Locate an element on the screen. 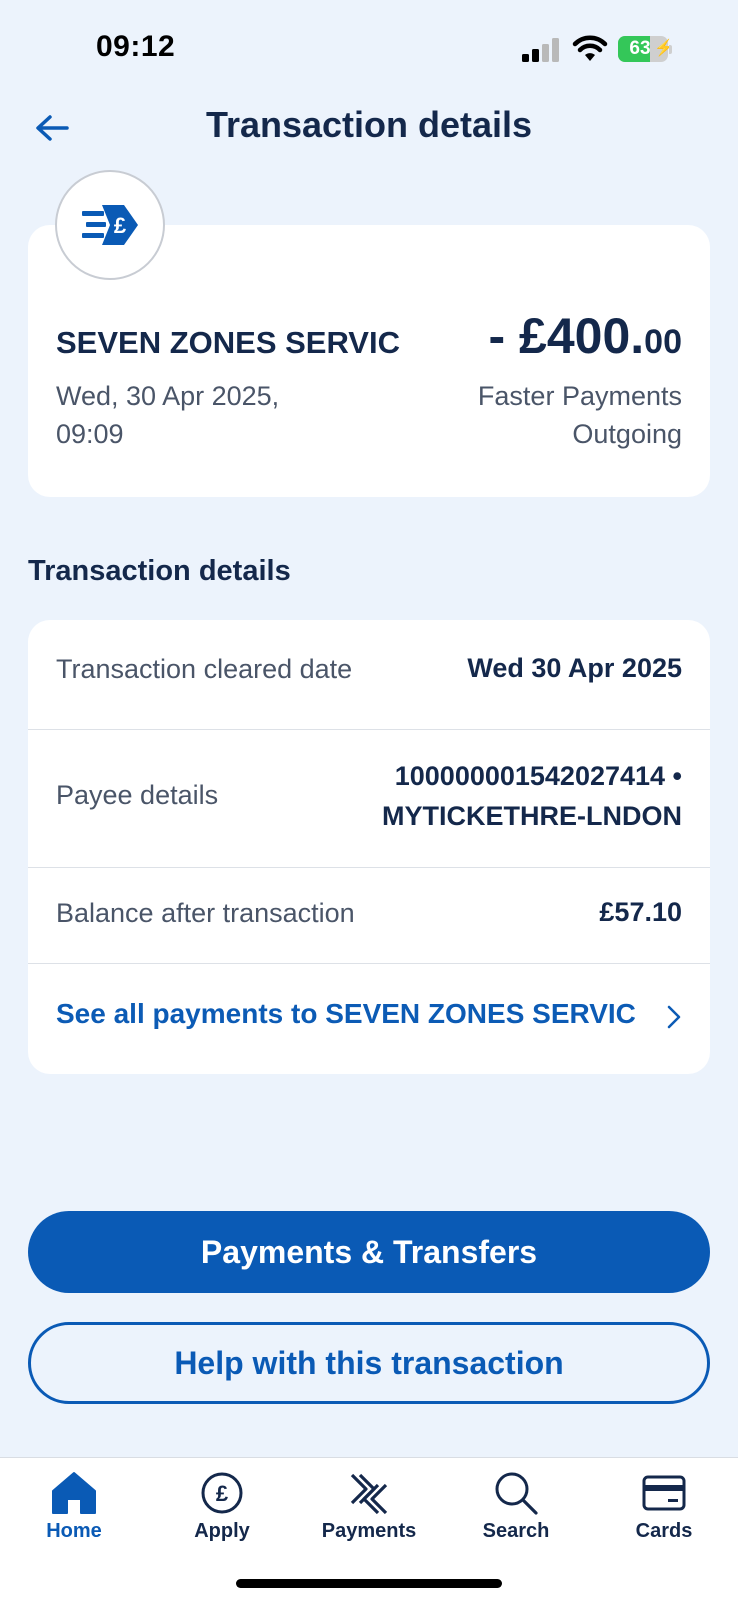 Image resolution: width=738 pixels, height=1600 pixels. nav-item-home: Home is located at coordinates (74, 1513).